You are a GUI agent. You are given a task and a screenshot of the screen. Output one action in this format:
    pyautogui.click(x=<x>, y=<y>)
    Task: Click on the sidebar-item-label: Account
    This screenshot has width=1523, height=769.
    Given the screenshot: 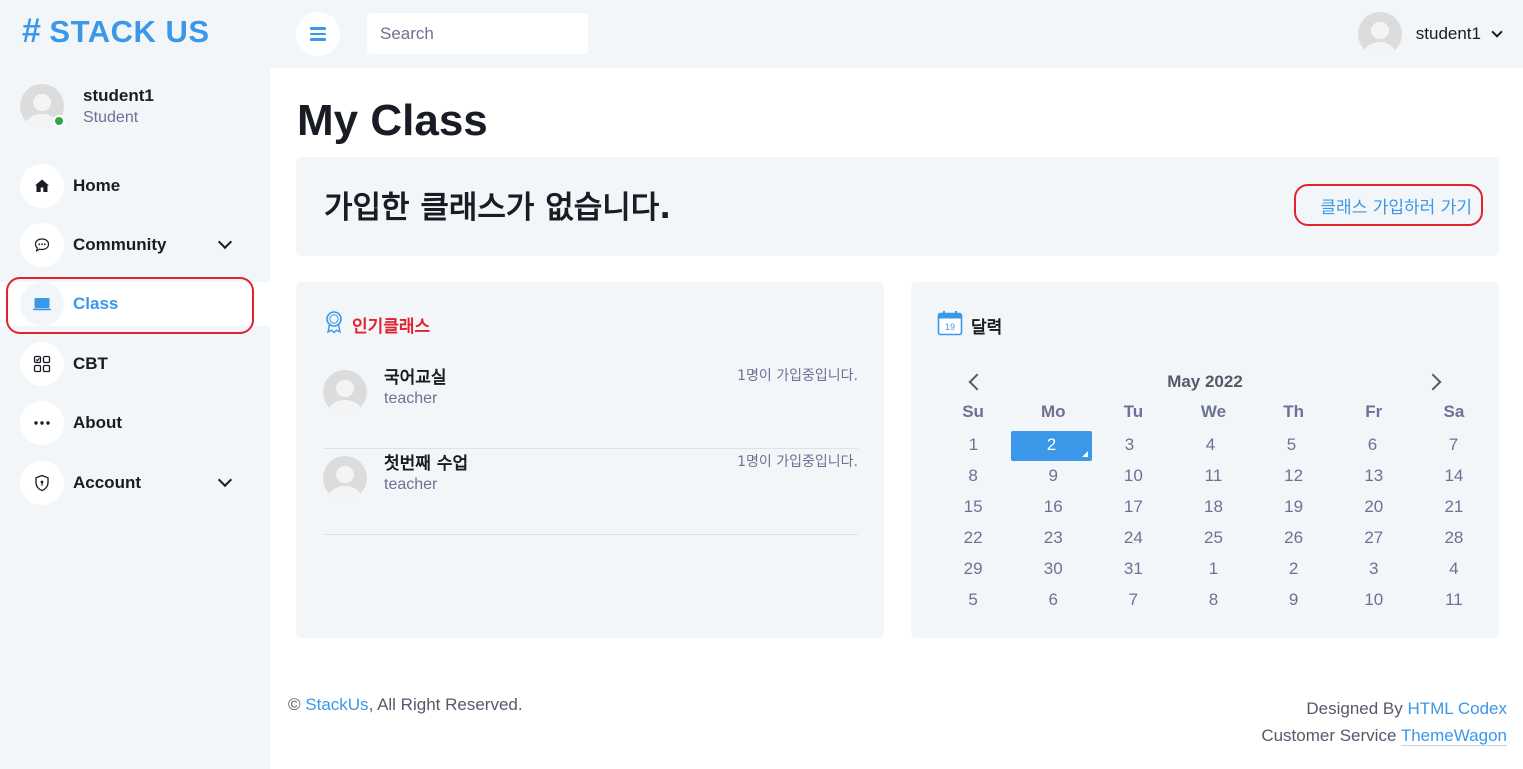 What is the action you would take?
    pyautogui.click(x=107, y=482)
    